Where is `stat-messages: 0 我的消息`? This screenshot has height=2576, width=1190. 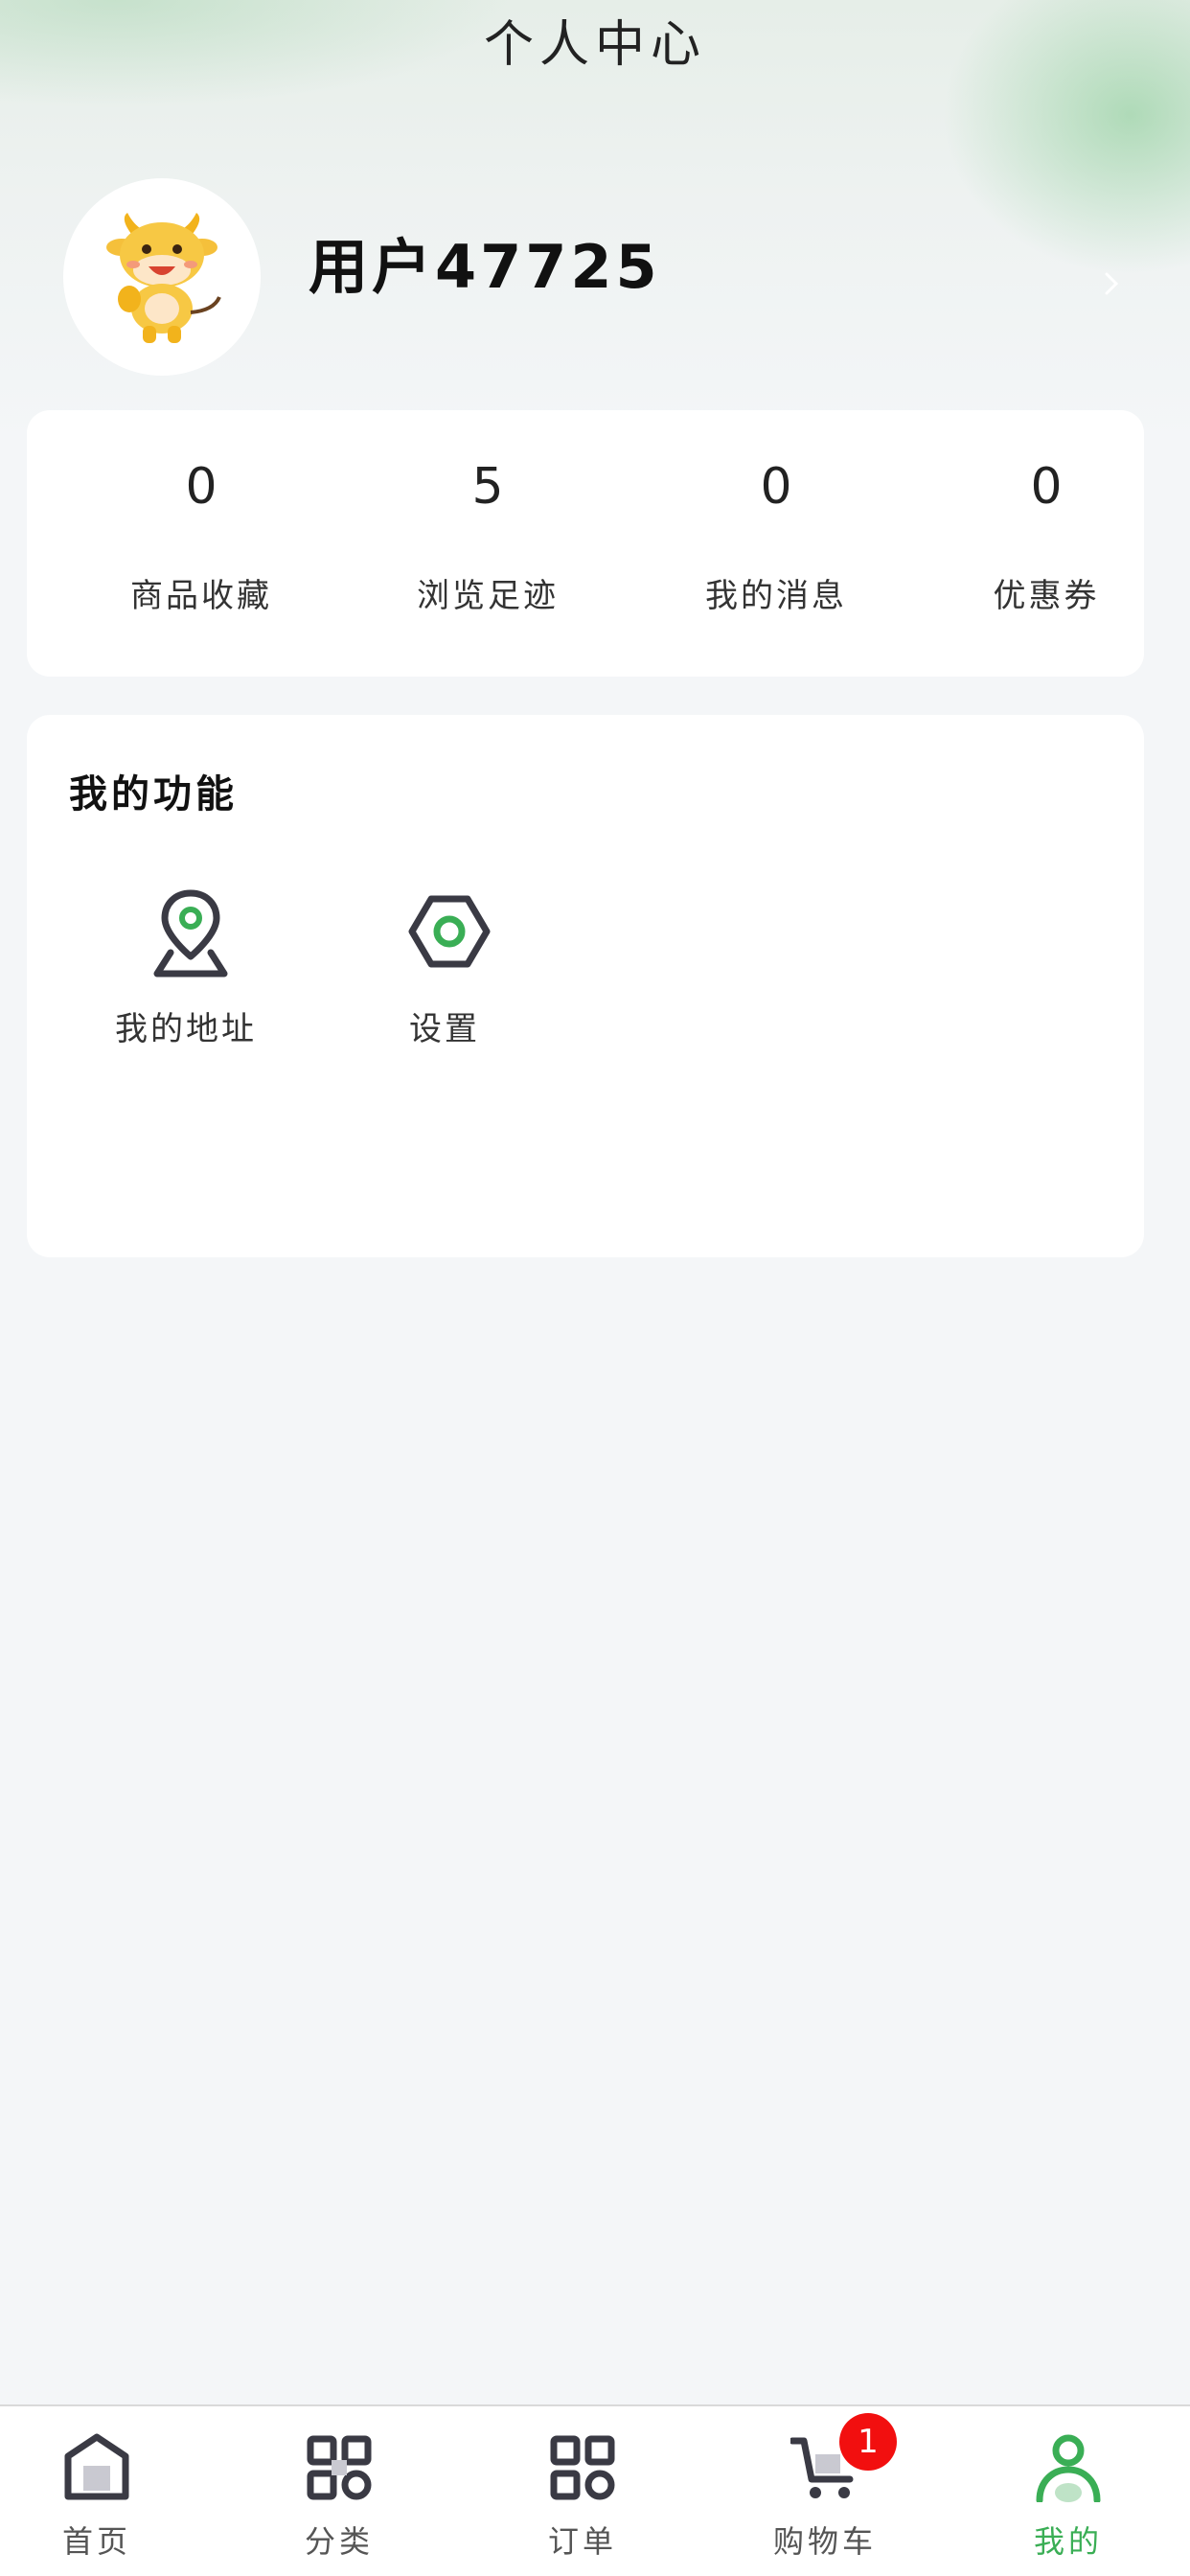
stat-messages: 0 我的消息 is located at coordinates (776, 543).